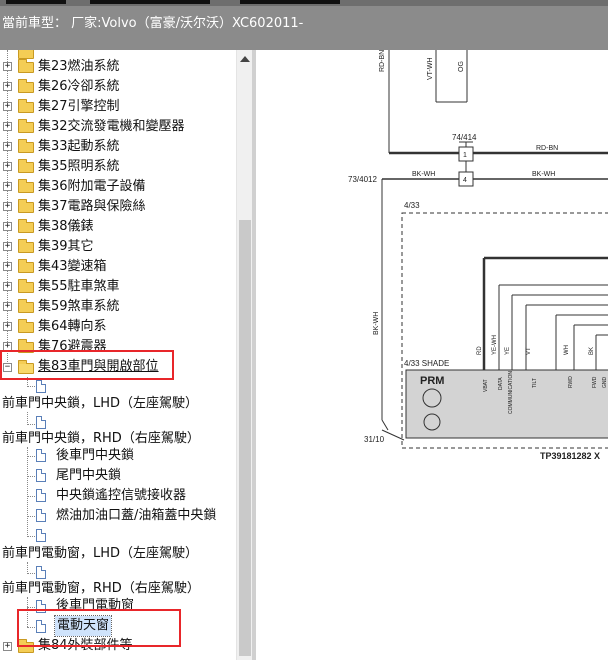 The height and width of the screenshot is (660, 608). I want to click on component-label: 4/33 SHADE, so click(426, 363).